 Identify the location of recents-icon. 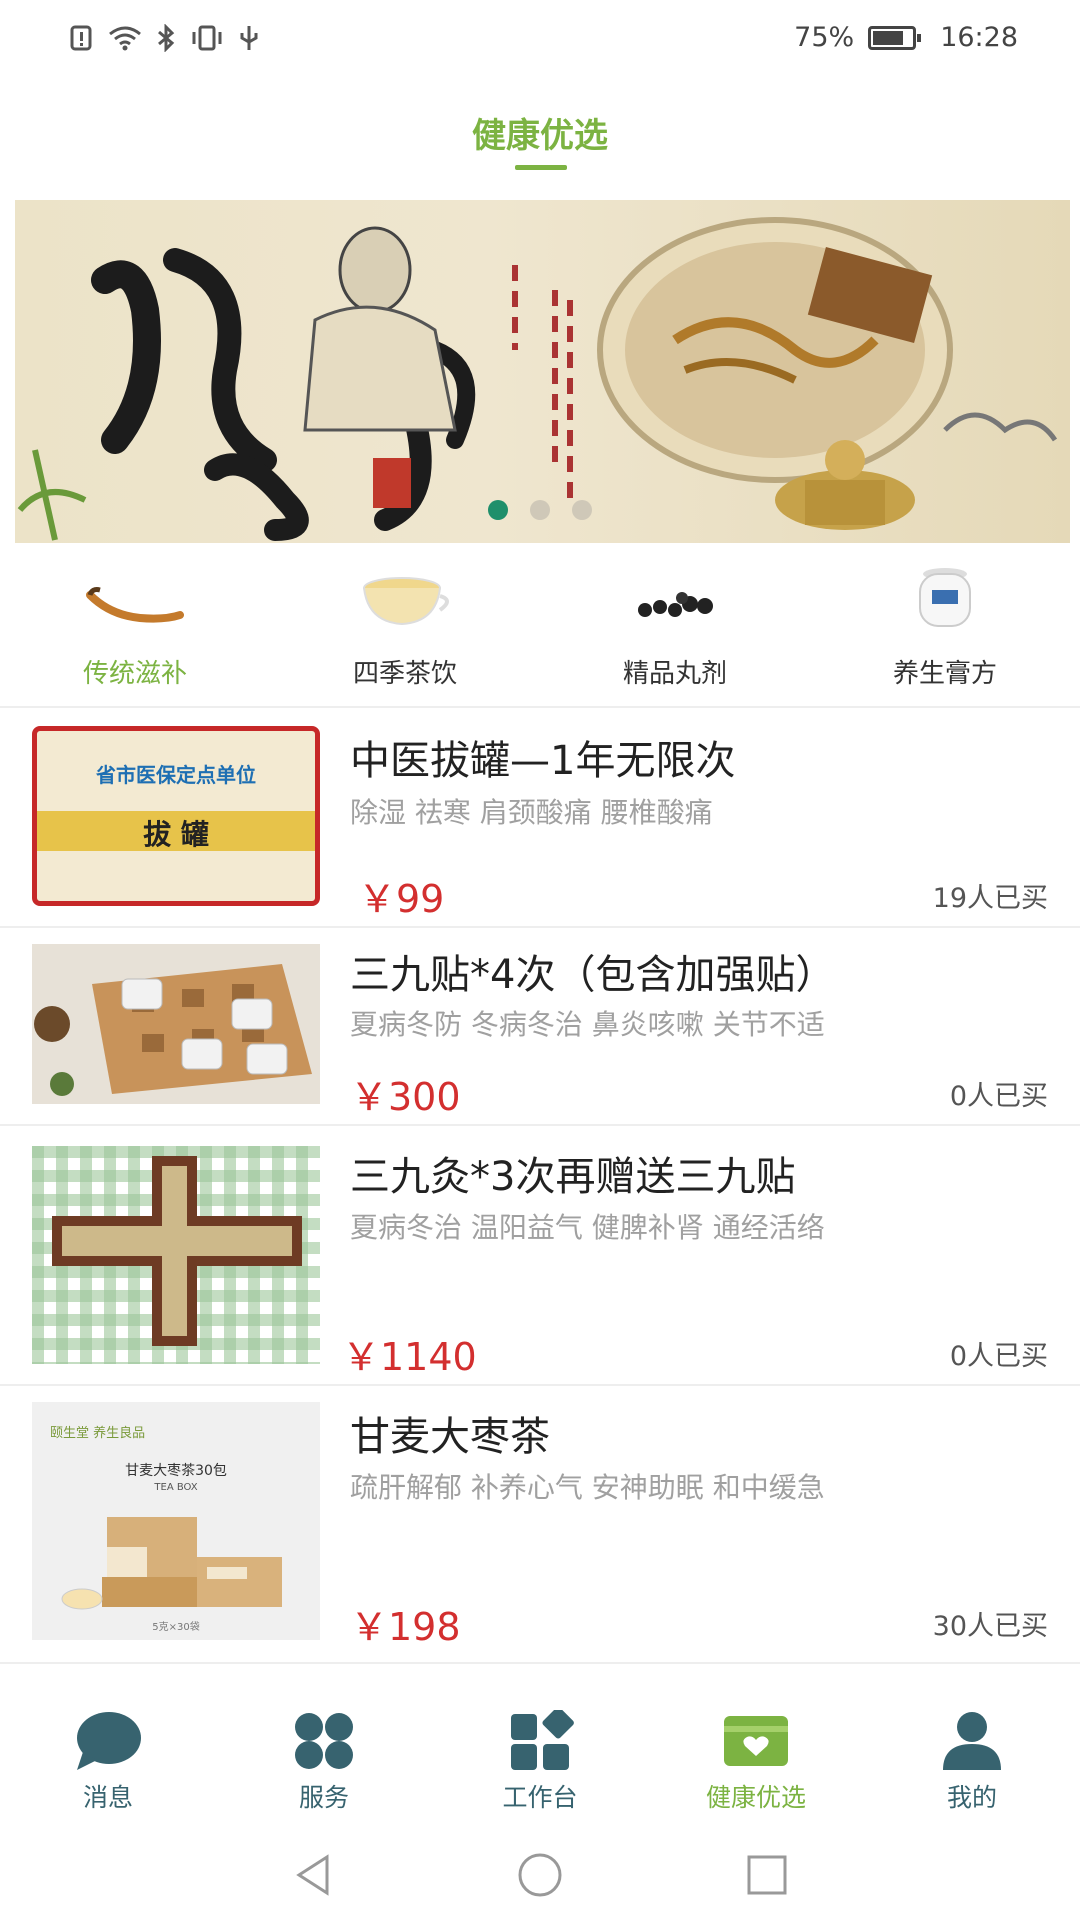
(767, 1875).